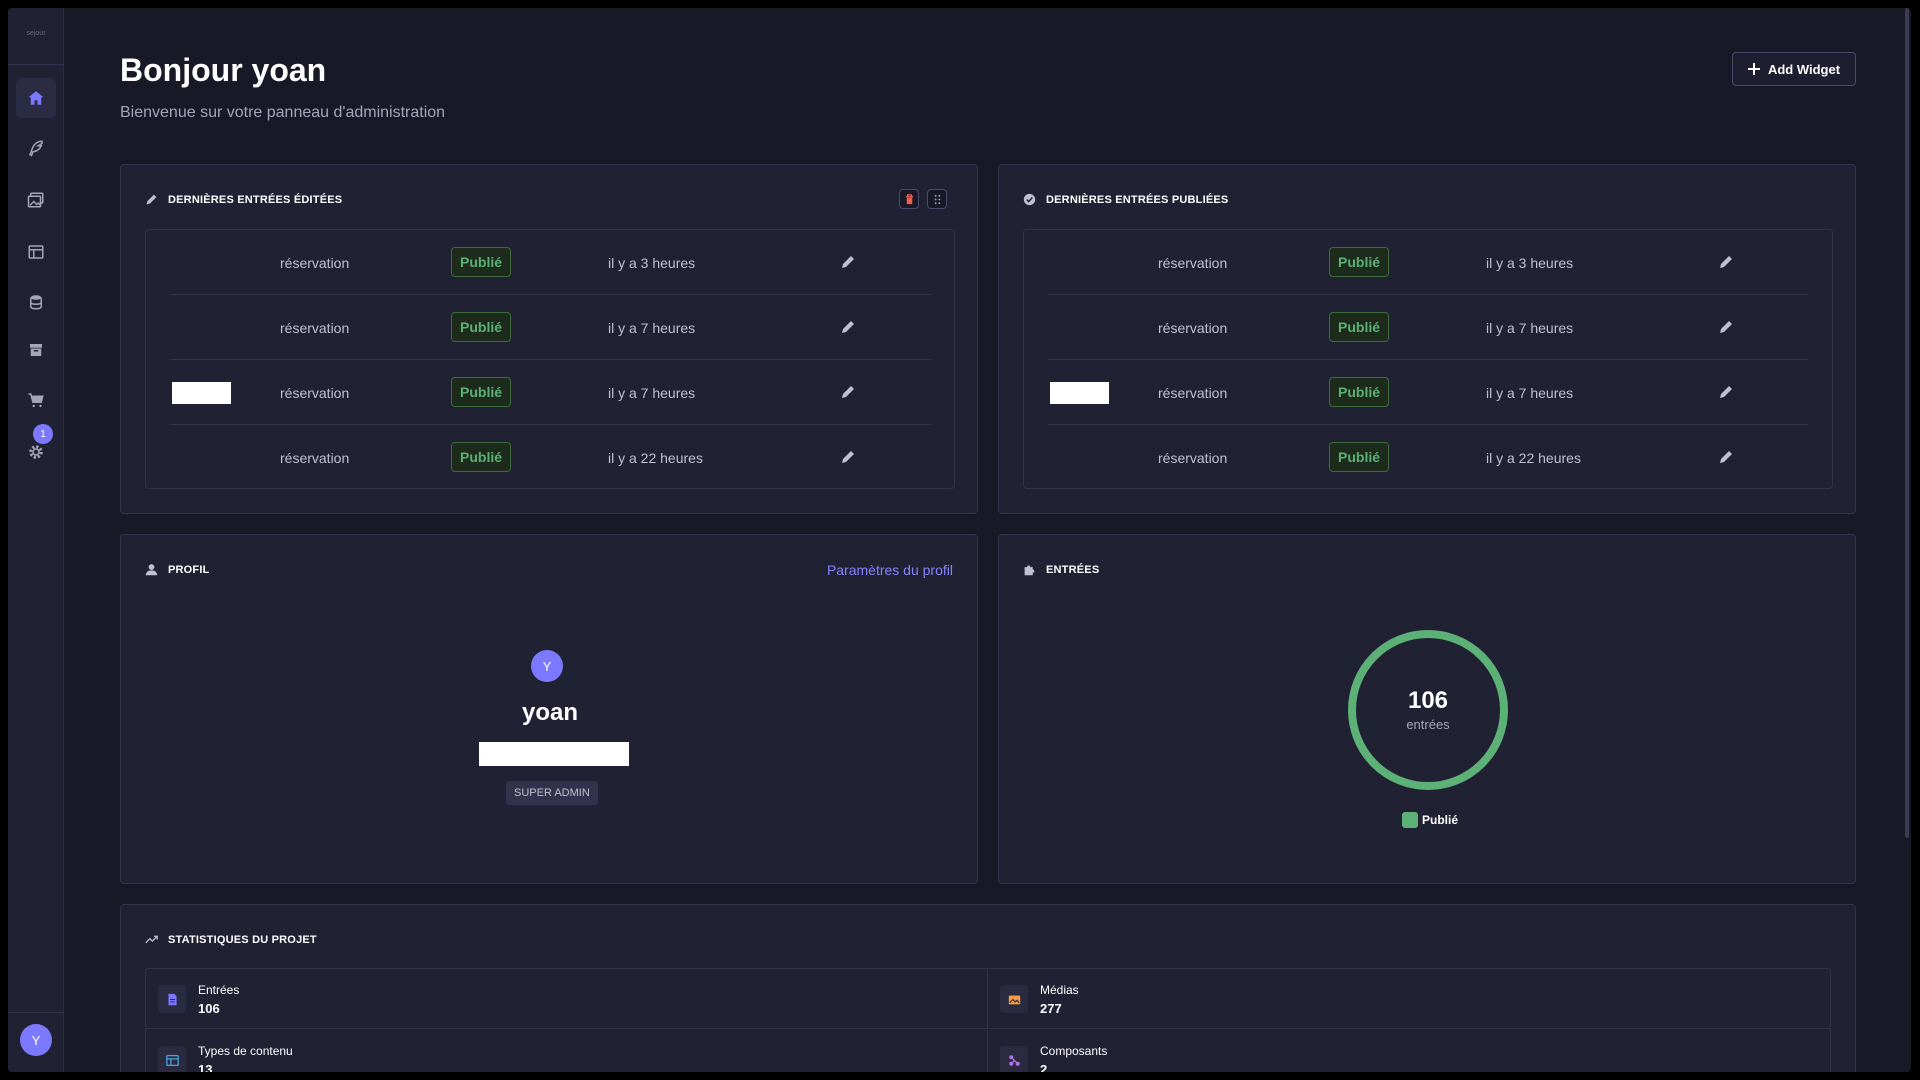 This screenshot has width=1920, height=1080. I want to click on document-icon, so click(172, 999).